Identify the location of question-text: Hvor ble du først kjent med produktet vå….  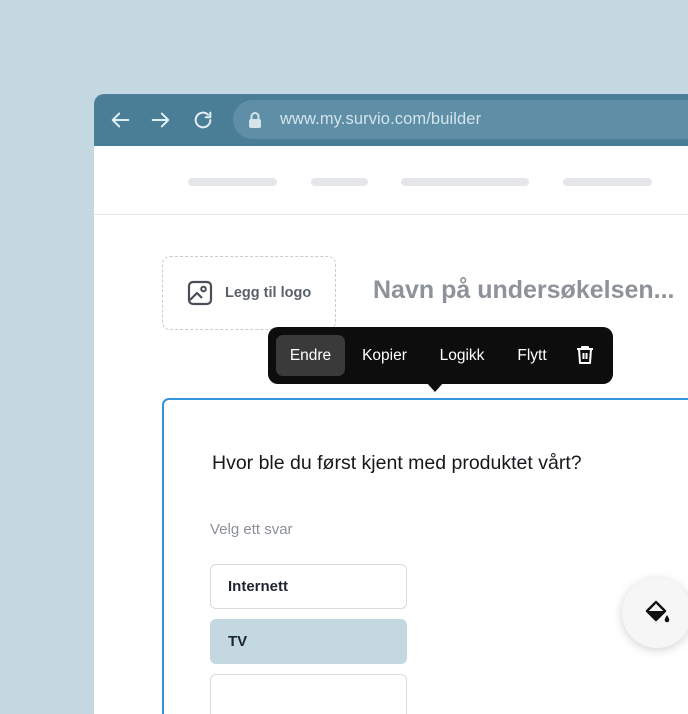
(397, 463).